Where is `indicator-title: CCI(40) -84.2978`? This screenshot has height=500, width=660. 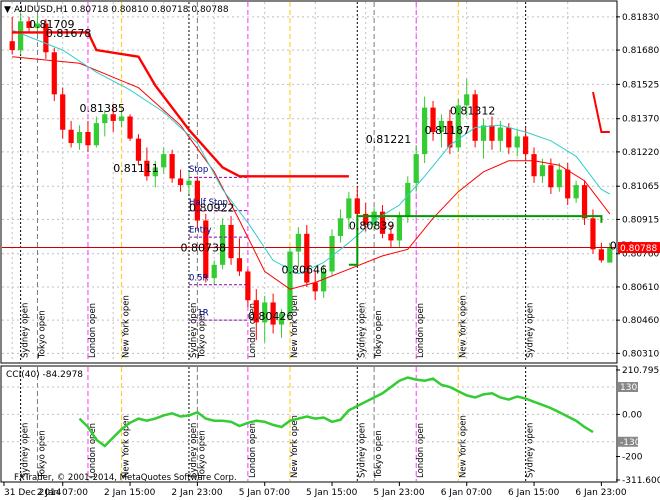
indicator-title: CCI(40) -84.2978 is located at coordinates (44, 375).